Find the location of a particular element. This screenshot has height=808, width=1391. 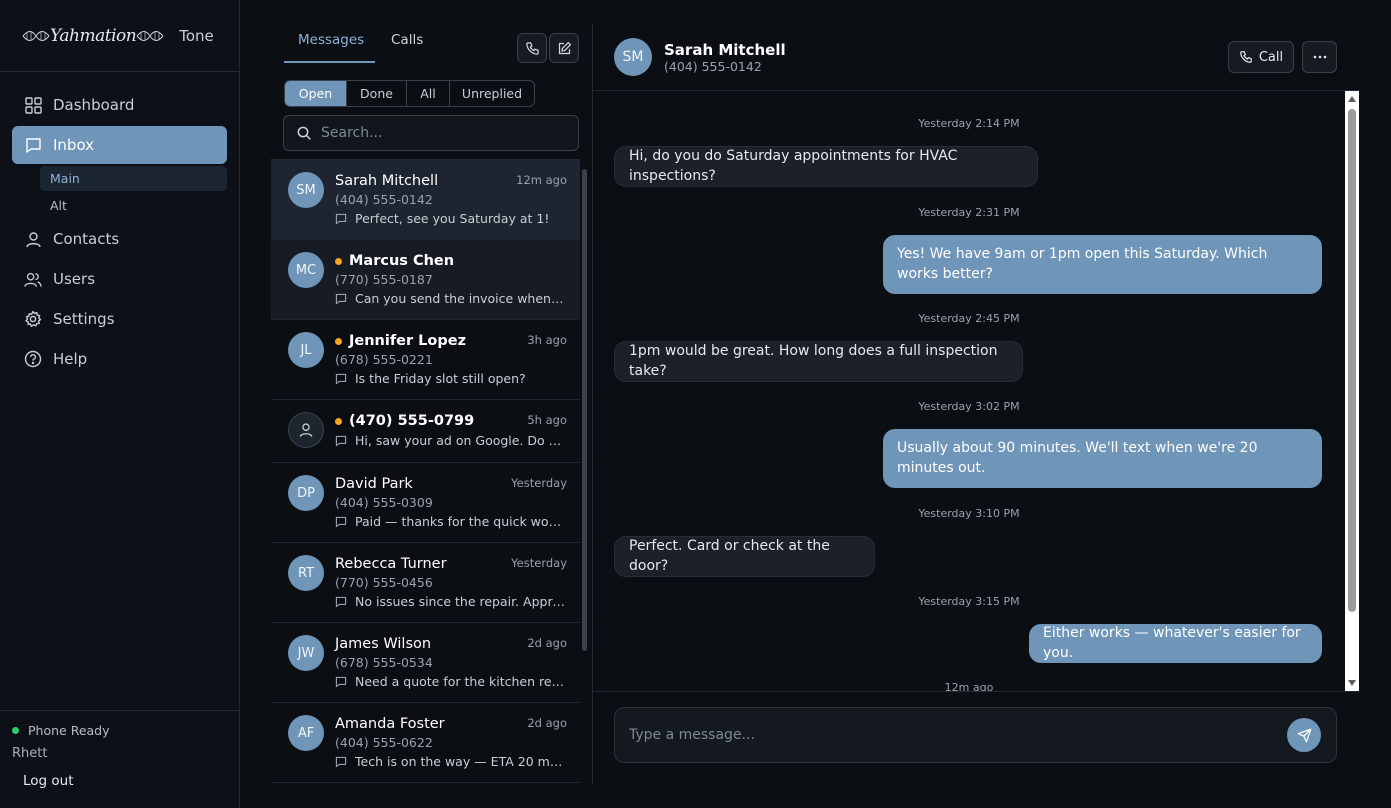

subnav-item-alt: Alt is located at coordinates (133, 205).